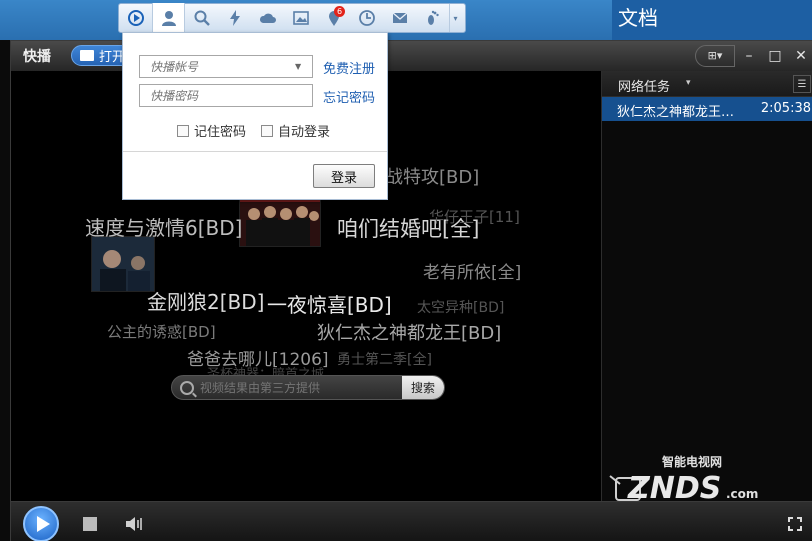  I want to click on envelope-icon, so click(399, 17).